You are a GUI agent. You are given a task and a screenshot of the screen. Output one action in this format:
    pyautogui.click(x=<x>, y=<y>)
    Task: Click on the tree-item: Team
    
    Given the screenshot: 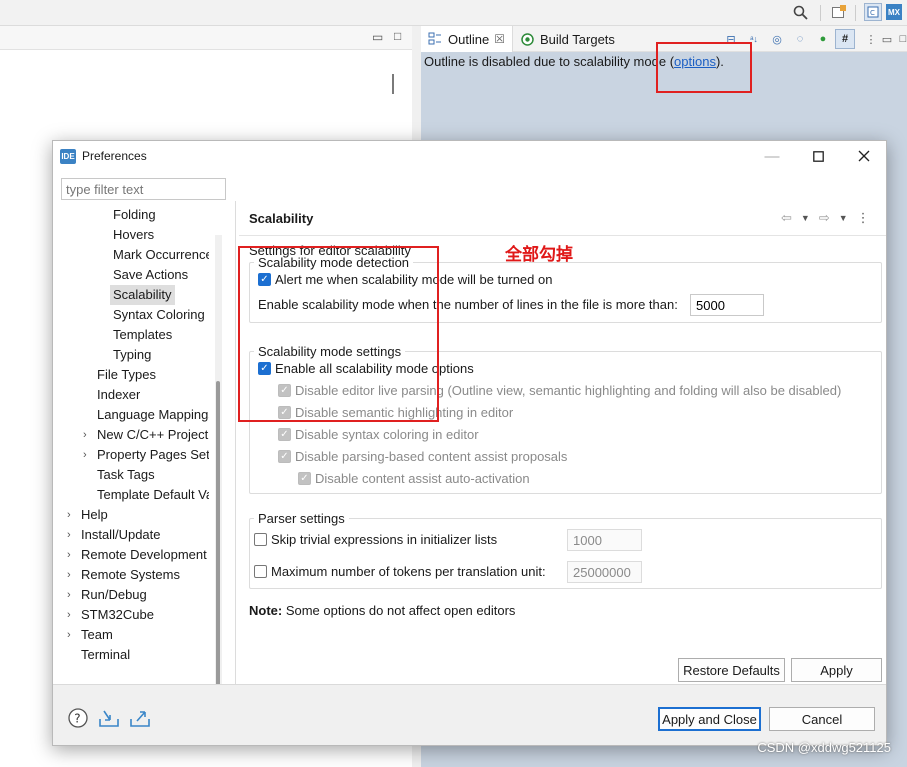 What is the action you would take?
    pyautogui.click(x=97, y=635)
    